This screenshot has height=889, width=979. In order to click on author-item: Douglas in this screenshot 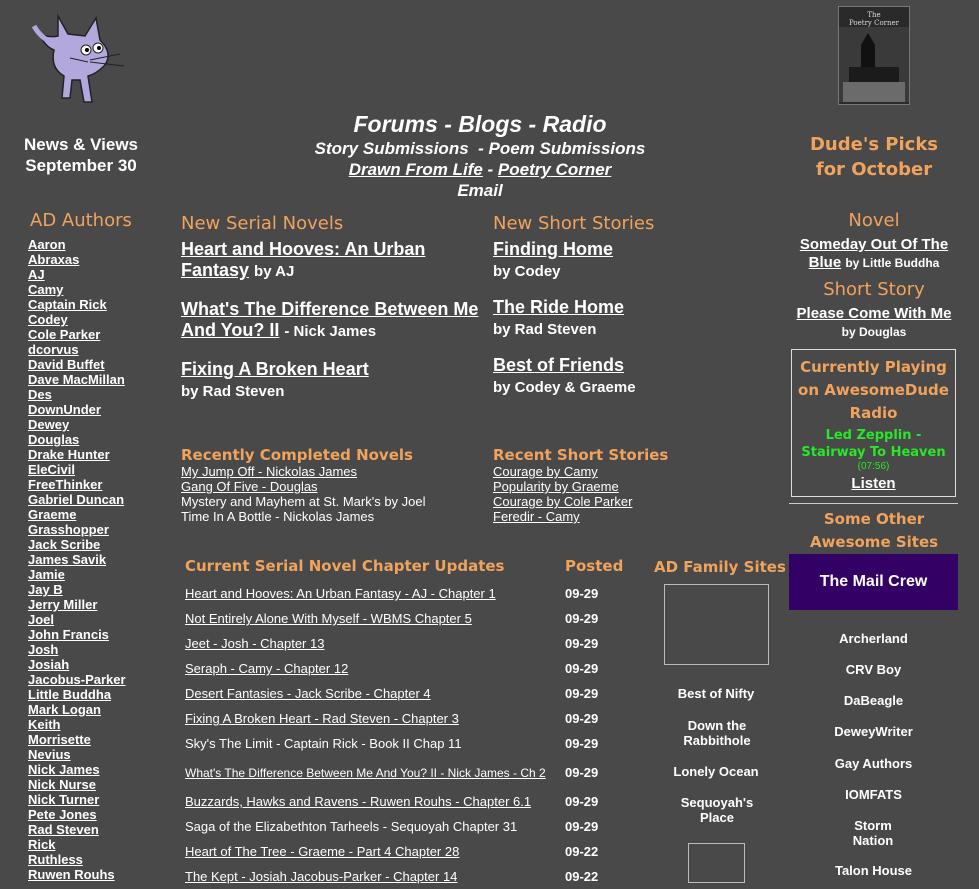, I will do `click(98, 439)`.